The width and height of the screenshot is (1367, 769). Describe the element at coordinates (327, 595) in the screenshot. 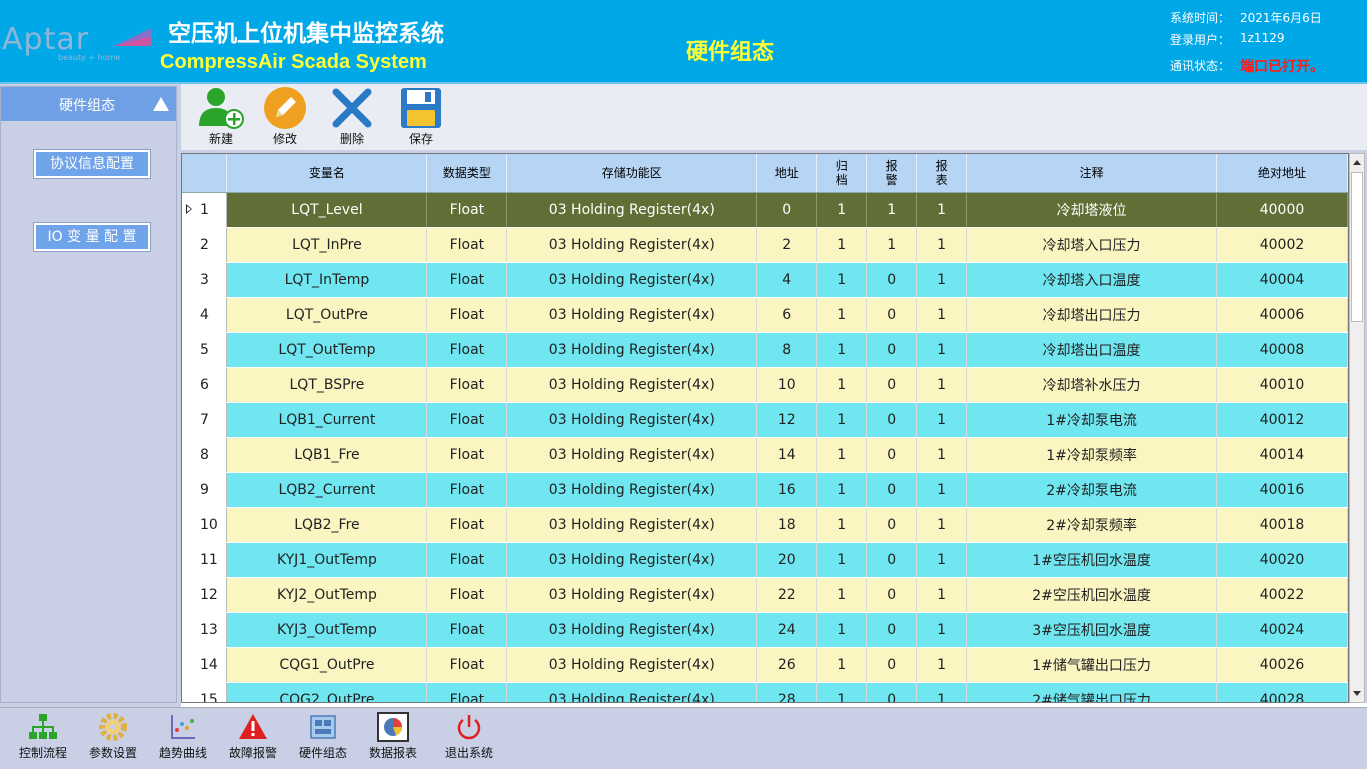

I see `cell-name: KYJ2_OutTemp` at that location.